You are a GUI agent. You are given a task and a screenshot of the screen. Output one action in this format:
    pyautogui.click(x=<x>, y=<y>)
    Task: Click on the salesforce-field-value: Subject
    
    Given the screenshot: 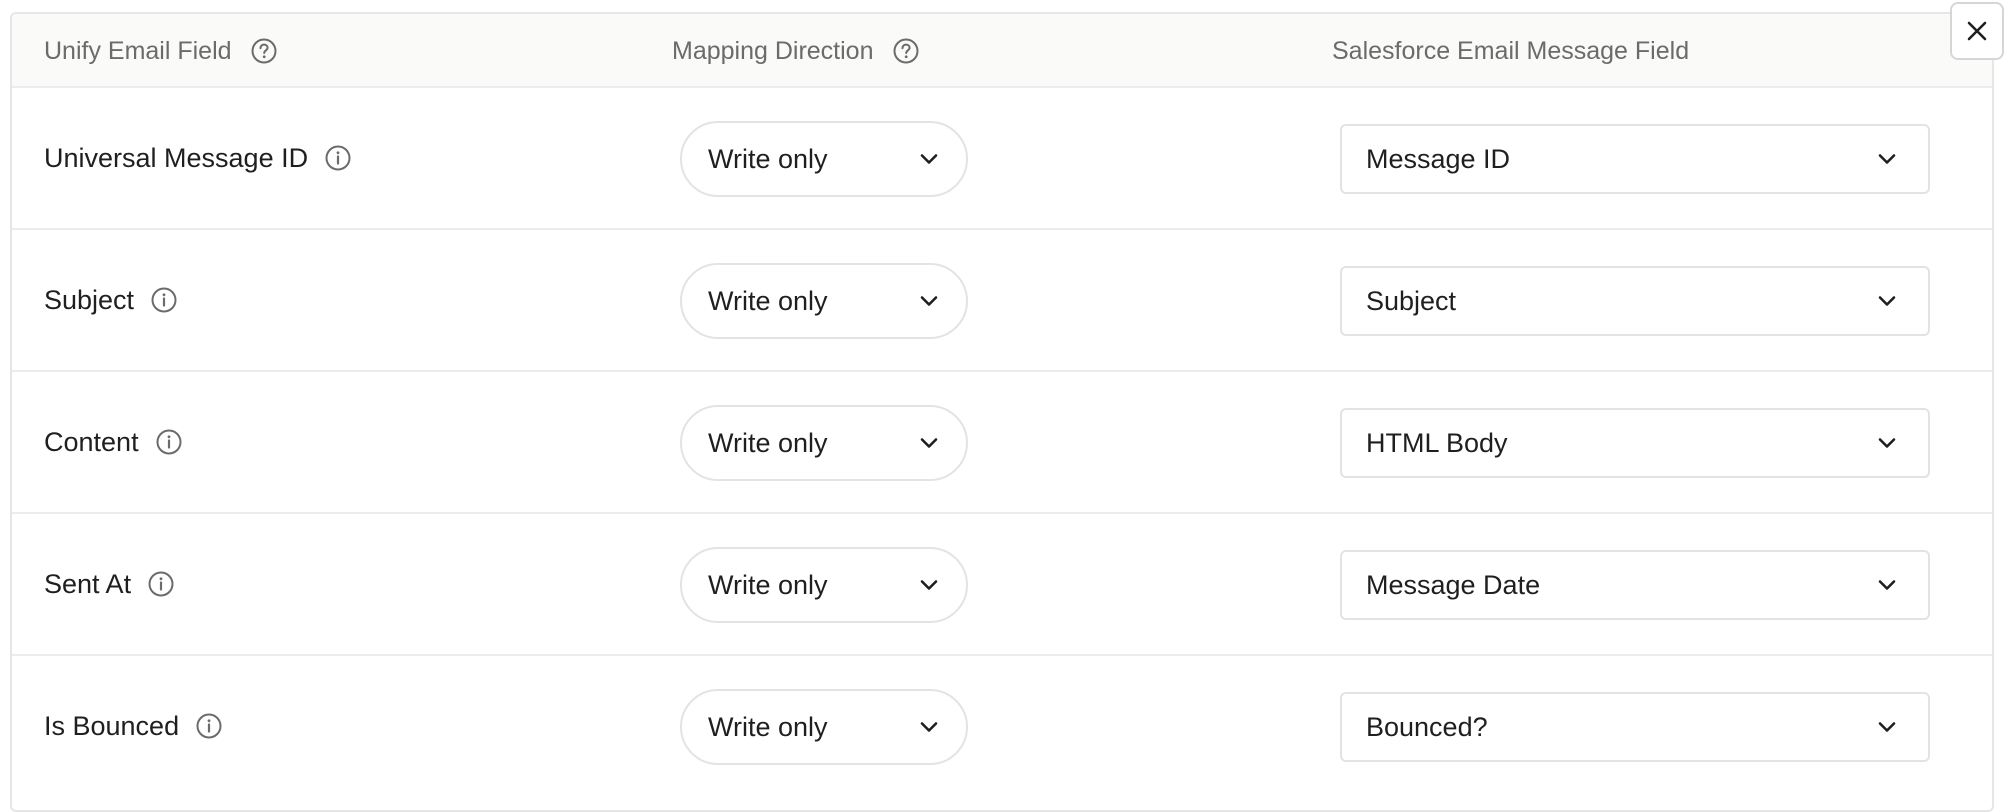 What is the action you would take?
    pyautogui.click(x=1411, y=300)
    